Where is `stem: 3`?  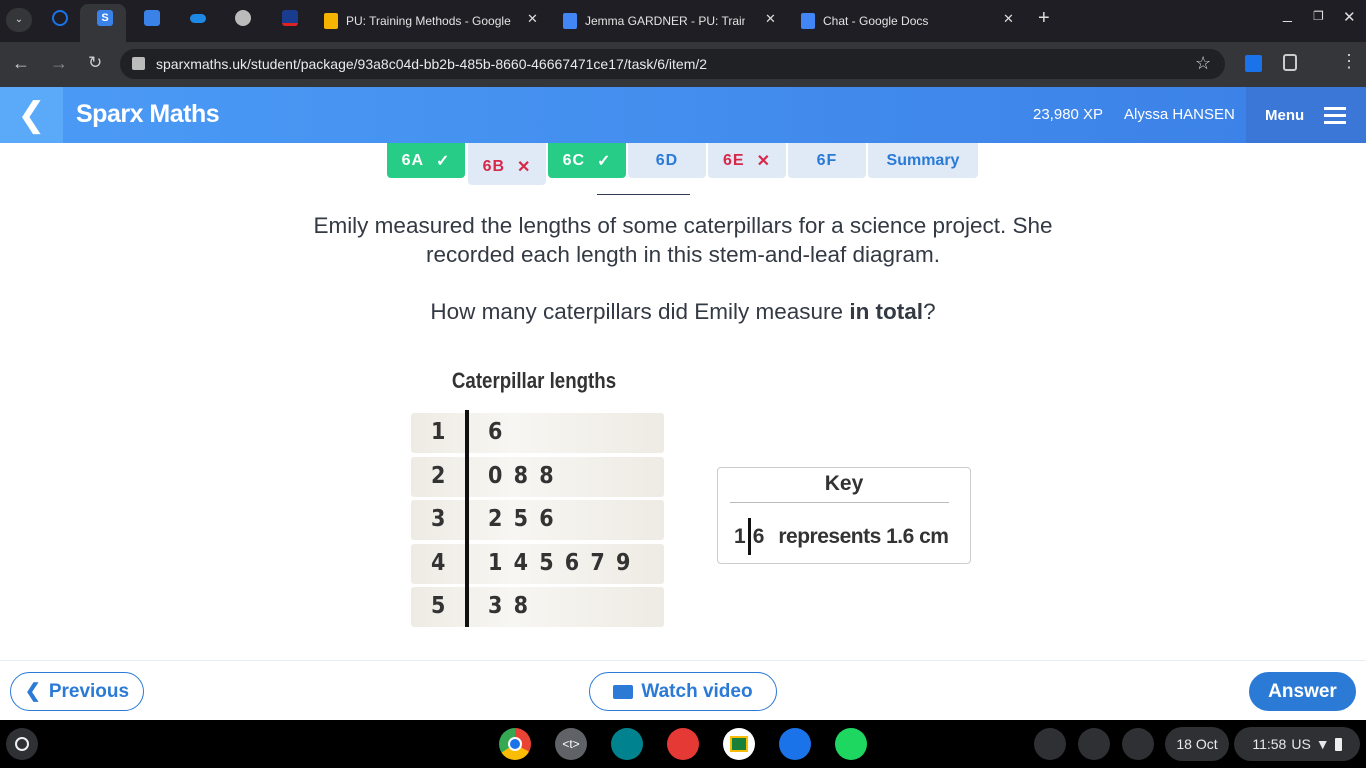
stem: 3 is located at coordinates (438, 519).